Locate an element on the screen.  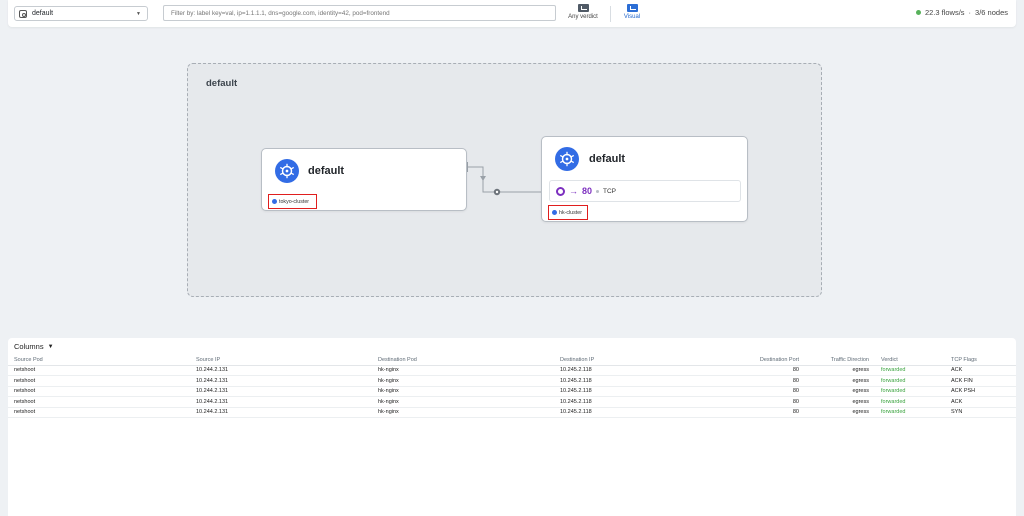
source-card-title: default is located at coordinates (326, 171).